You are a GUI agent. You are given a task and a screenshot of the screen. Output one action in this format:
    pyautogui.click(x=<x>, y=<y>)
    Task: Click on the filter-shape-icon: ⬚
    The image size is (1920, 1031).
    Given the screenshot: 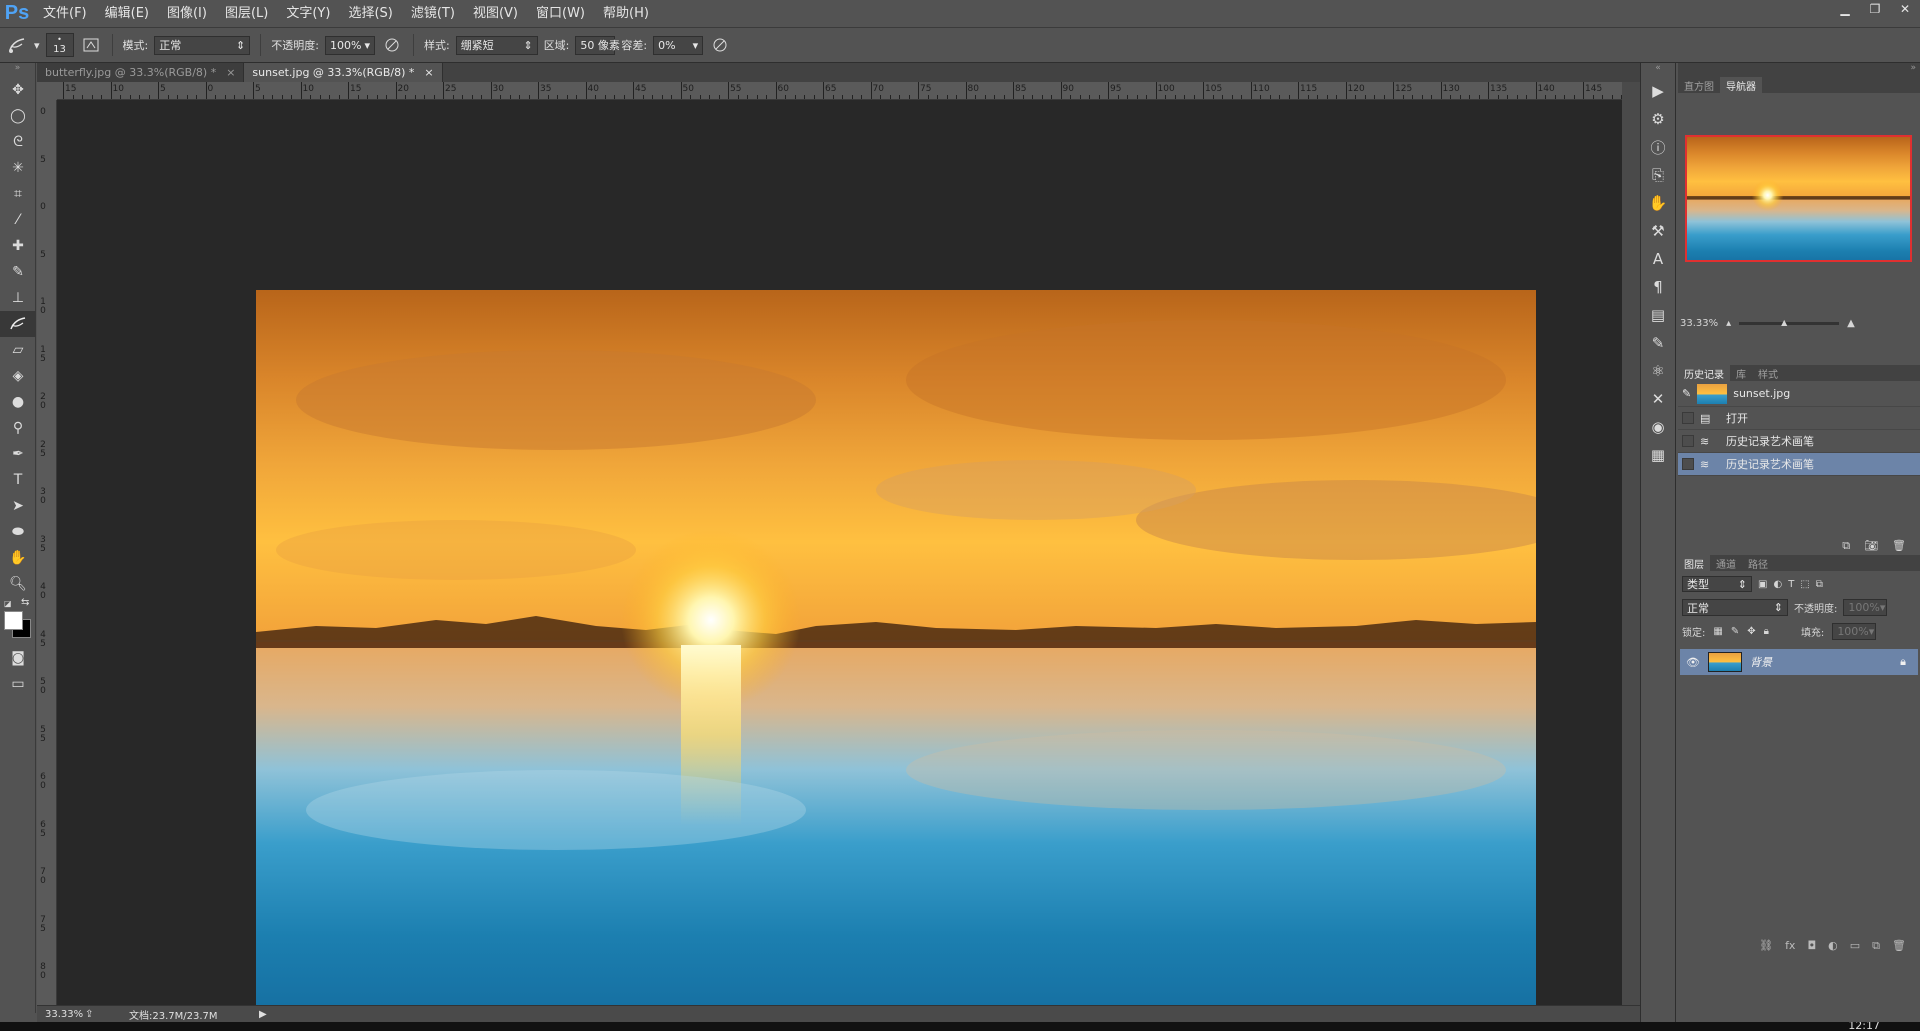 What is the action you would take?
    pyautogui.click(x=1804, y=584)
    